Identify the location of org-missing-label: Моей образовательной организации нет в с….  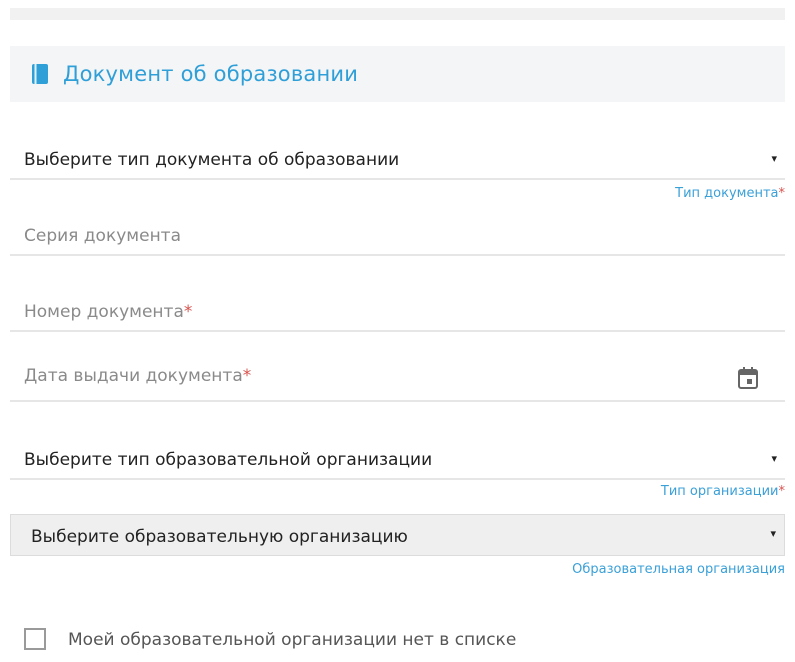
(292, 640).